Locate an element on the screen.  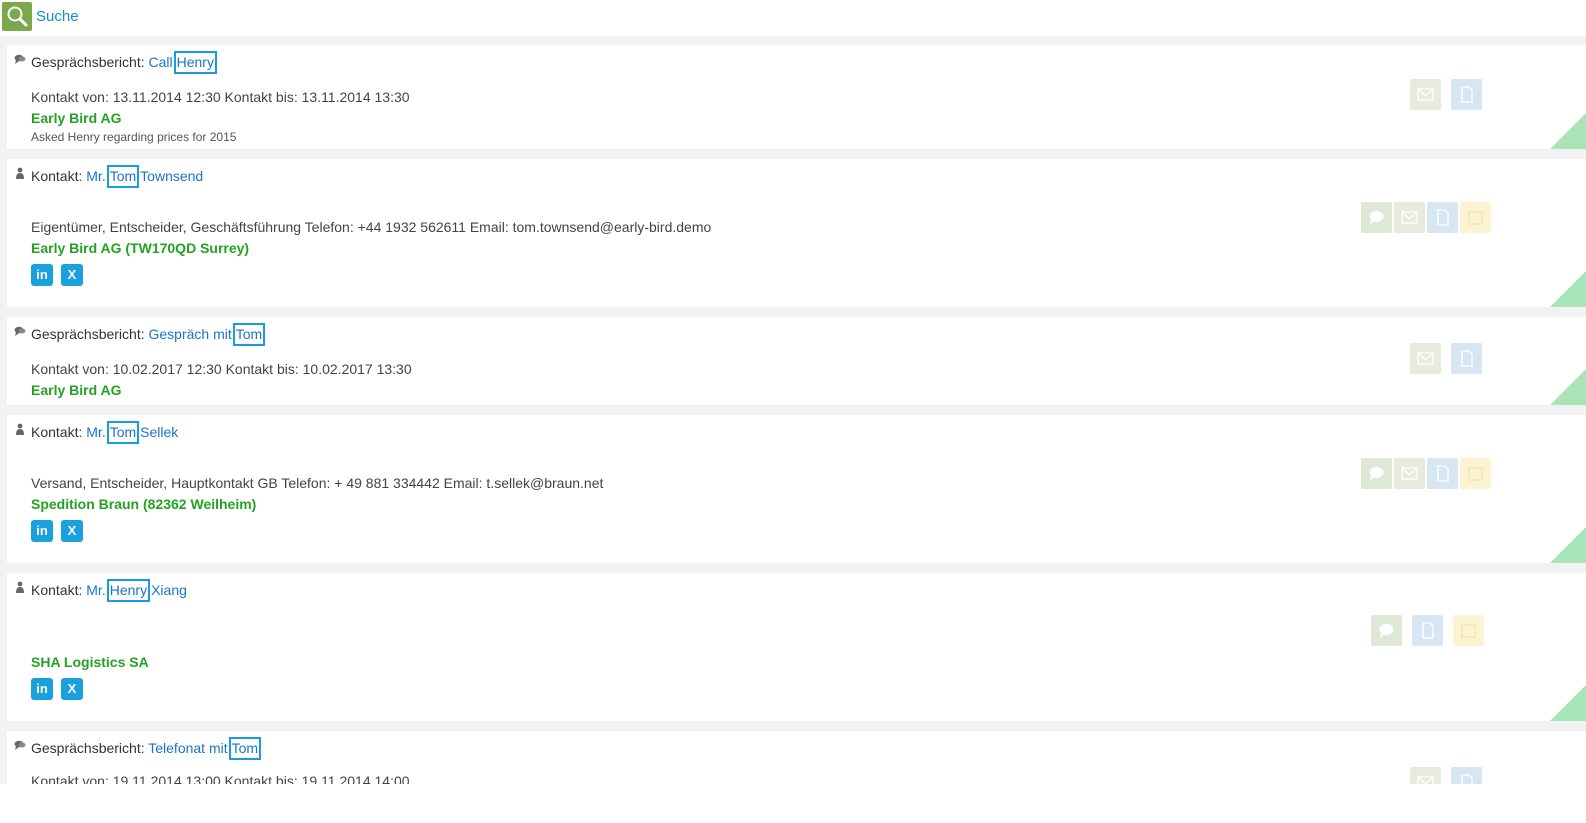
result-title-link: Mr. Henry Xiang is located at coordinates (136, 590).